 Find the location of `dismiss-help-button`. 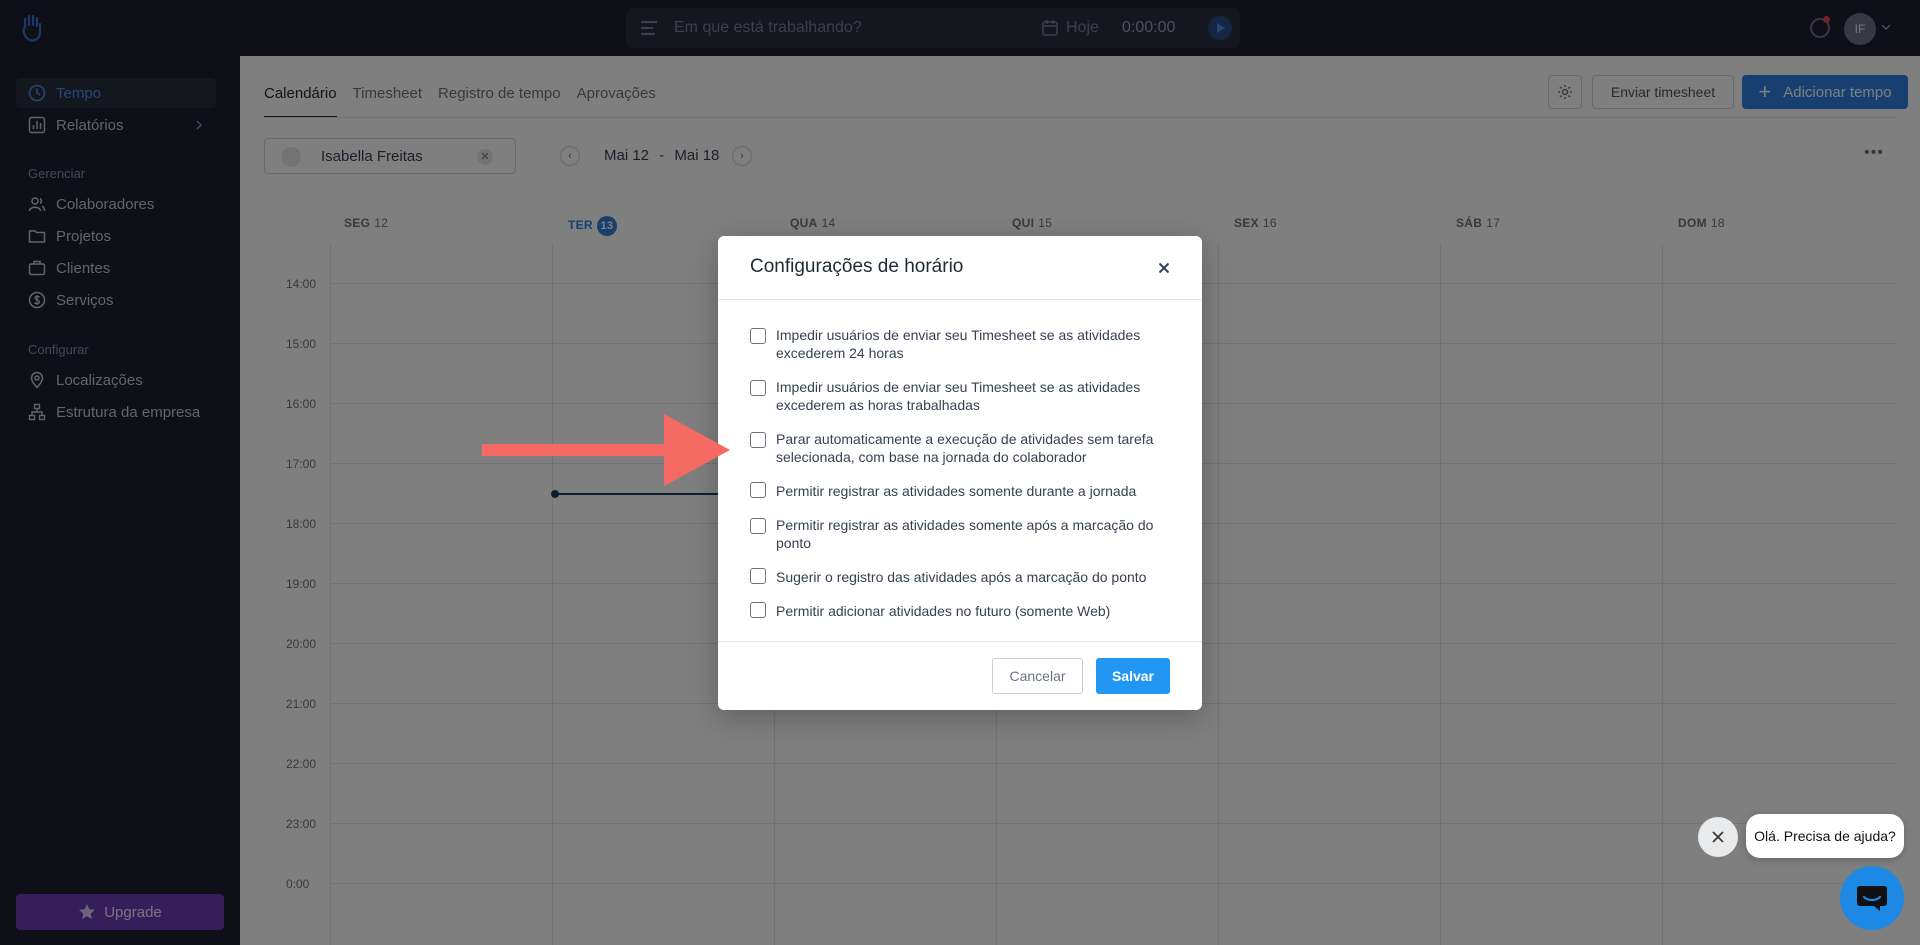

dismiss-help-button is located at coordinates (1718, 837).